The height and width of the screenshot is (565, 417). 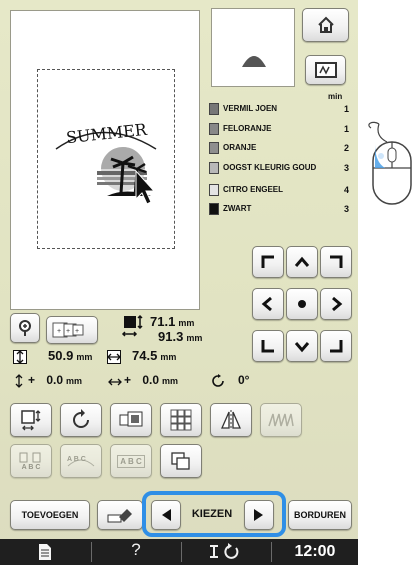 I want to click on rotation-icon, so click(x=218, y=380).